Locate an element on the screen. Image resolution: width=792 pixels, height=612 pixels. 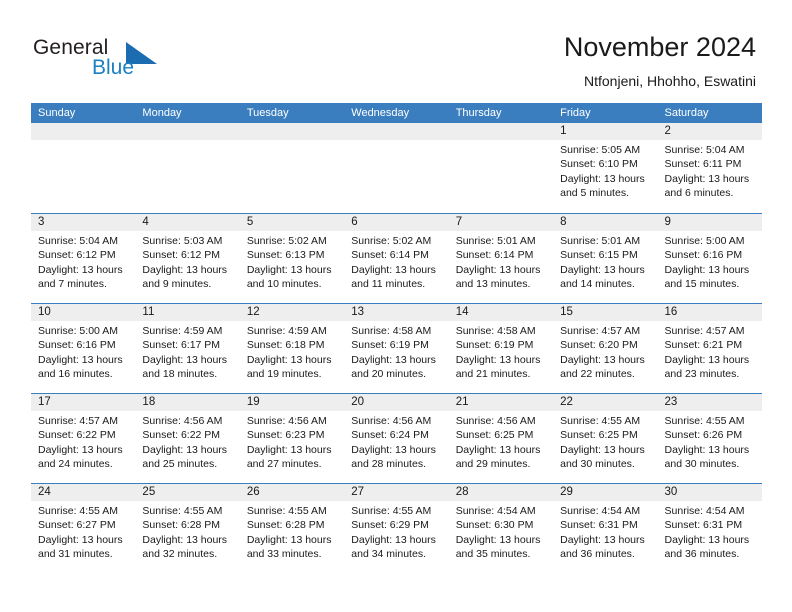
day-number-band: 30 is located at coordinates (709, 492).